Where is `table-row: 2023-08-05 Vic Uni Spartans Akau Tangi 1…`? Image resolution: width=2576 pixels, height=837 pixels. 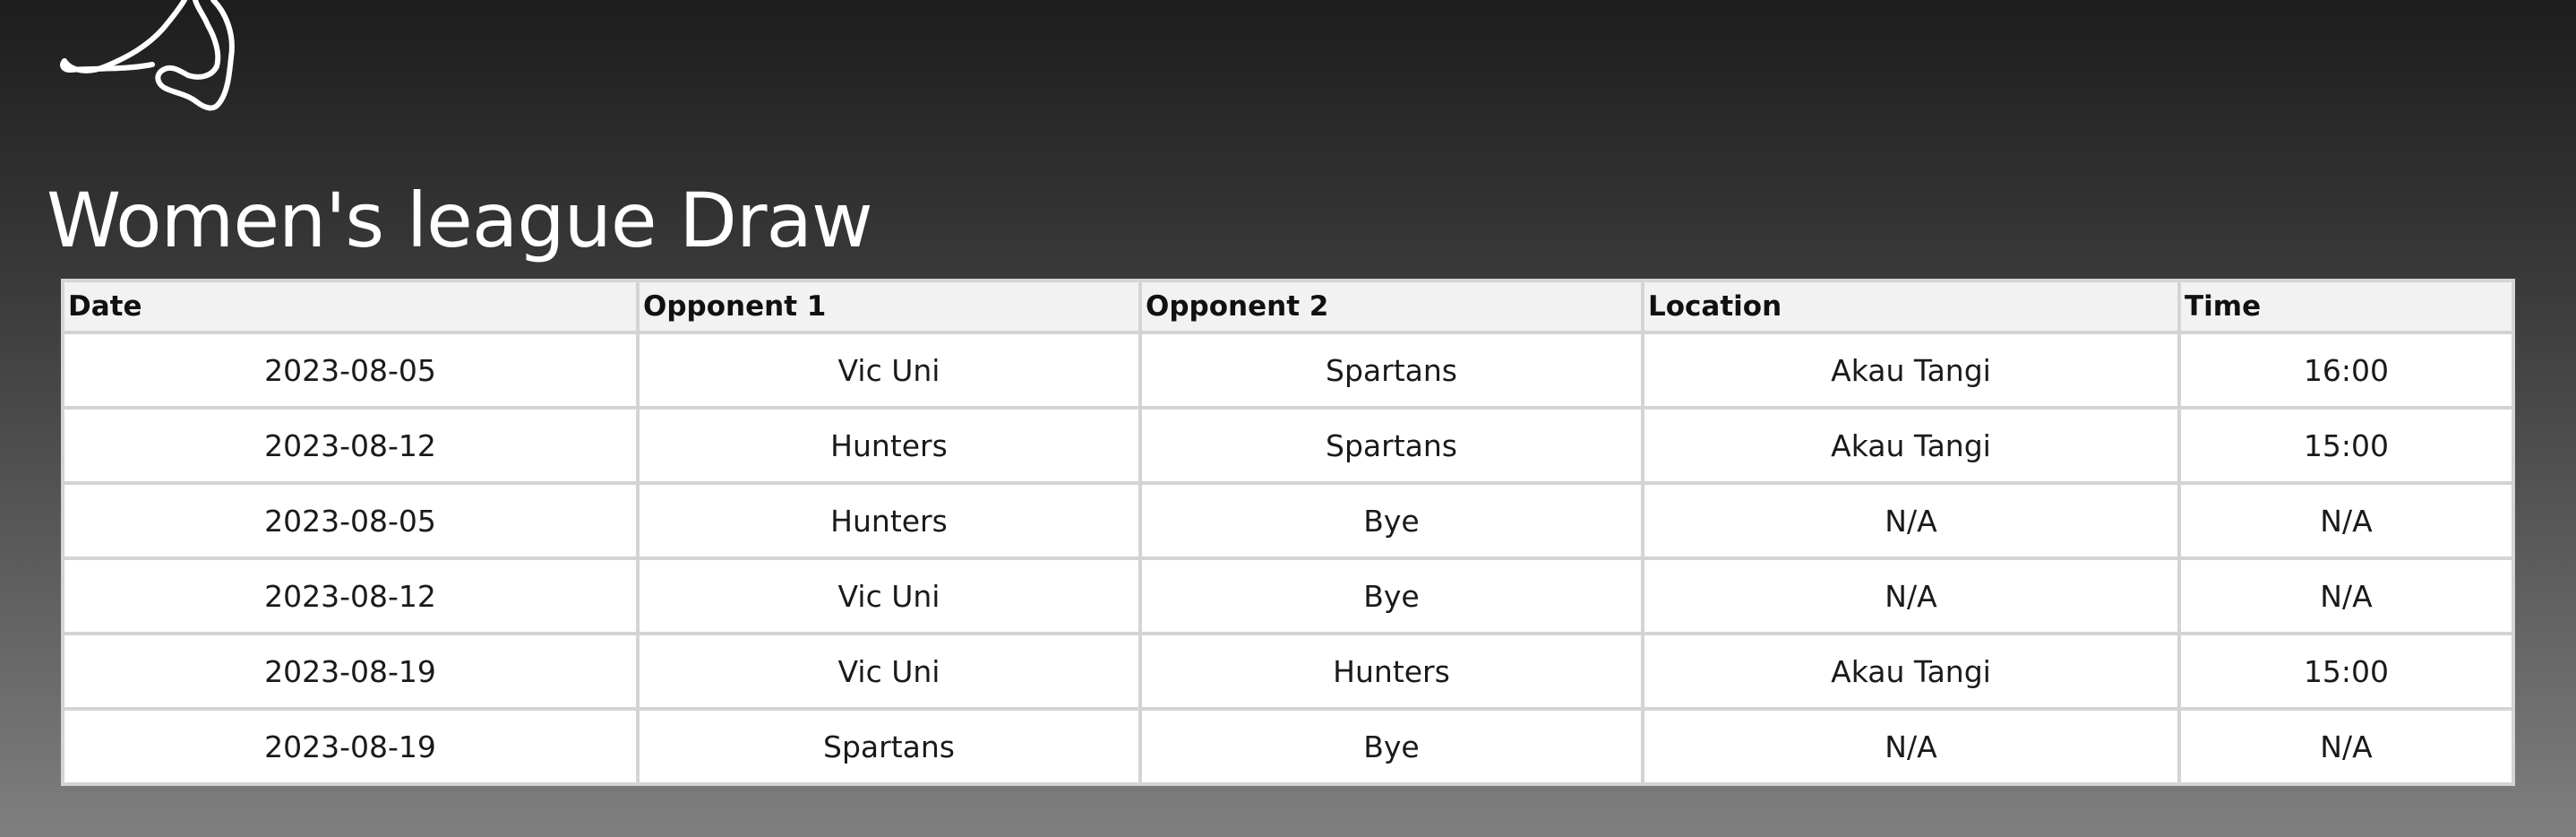
table-row: 2023-08-05 Vic Uni Spartans Akau Tangi 1… is located at coordinates (1288, 370).